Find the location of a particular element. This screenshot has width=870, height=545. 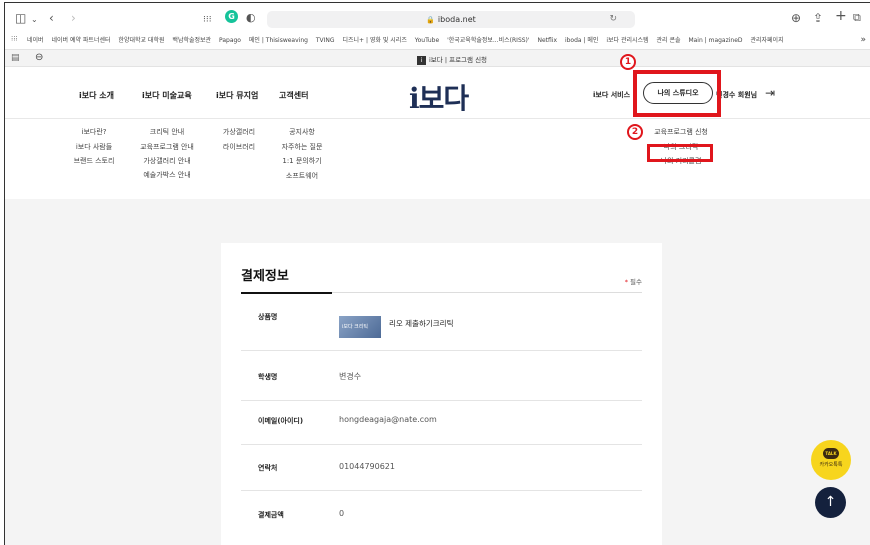

bookmark-item: TVING is located at coordinates (325, 40).